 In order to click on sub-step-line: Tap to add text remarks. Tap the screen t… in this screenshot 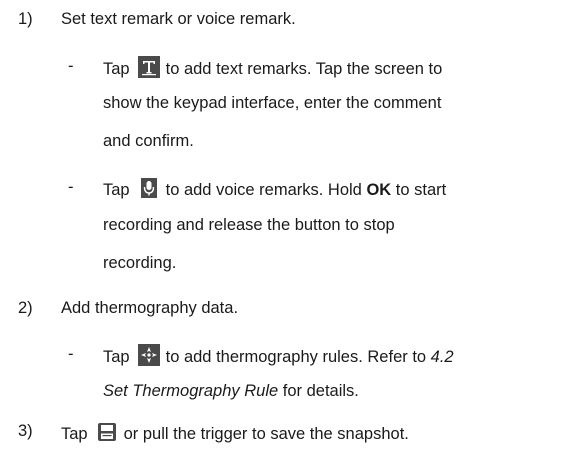, I will do `click(272, 67)`.